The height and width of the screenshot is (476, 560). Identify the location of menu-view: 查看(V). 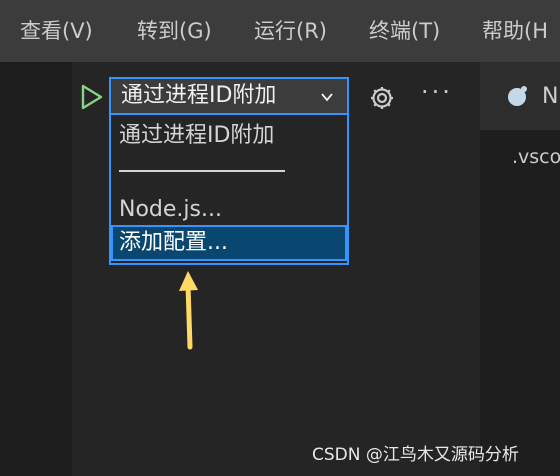
(56, 31).